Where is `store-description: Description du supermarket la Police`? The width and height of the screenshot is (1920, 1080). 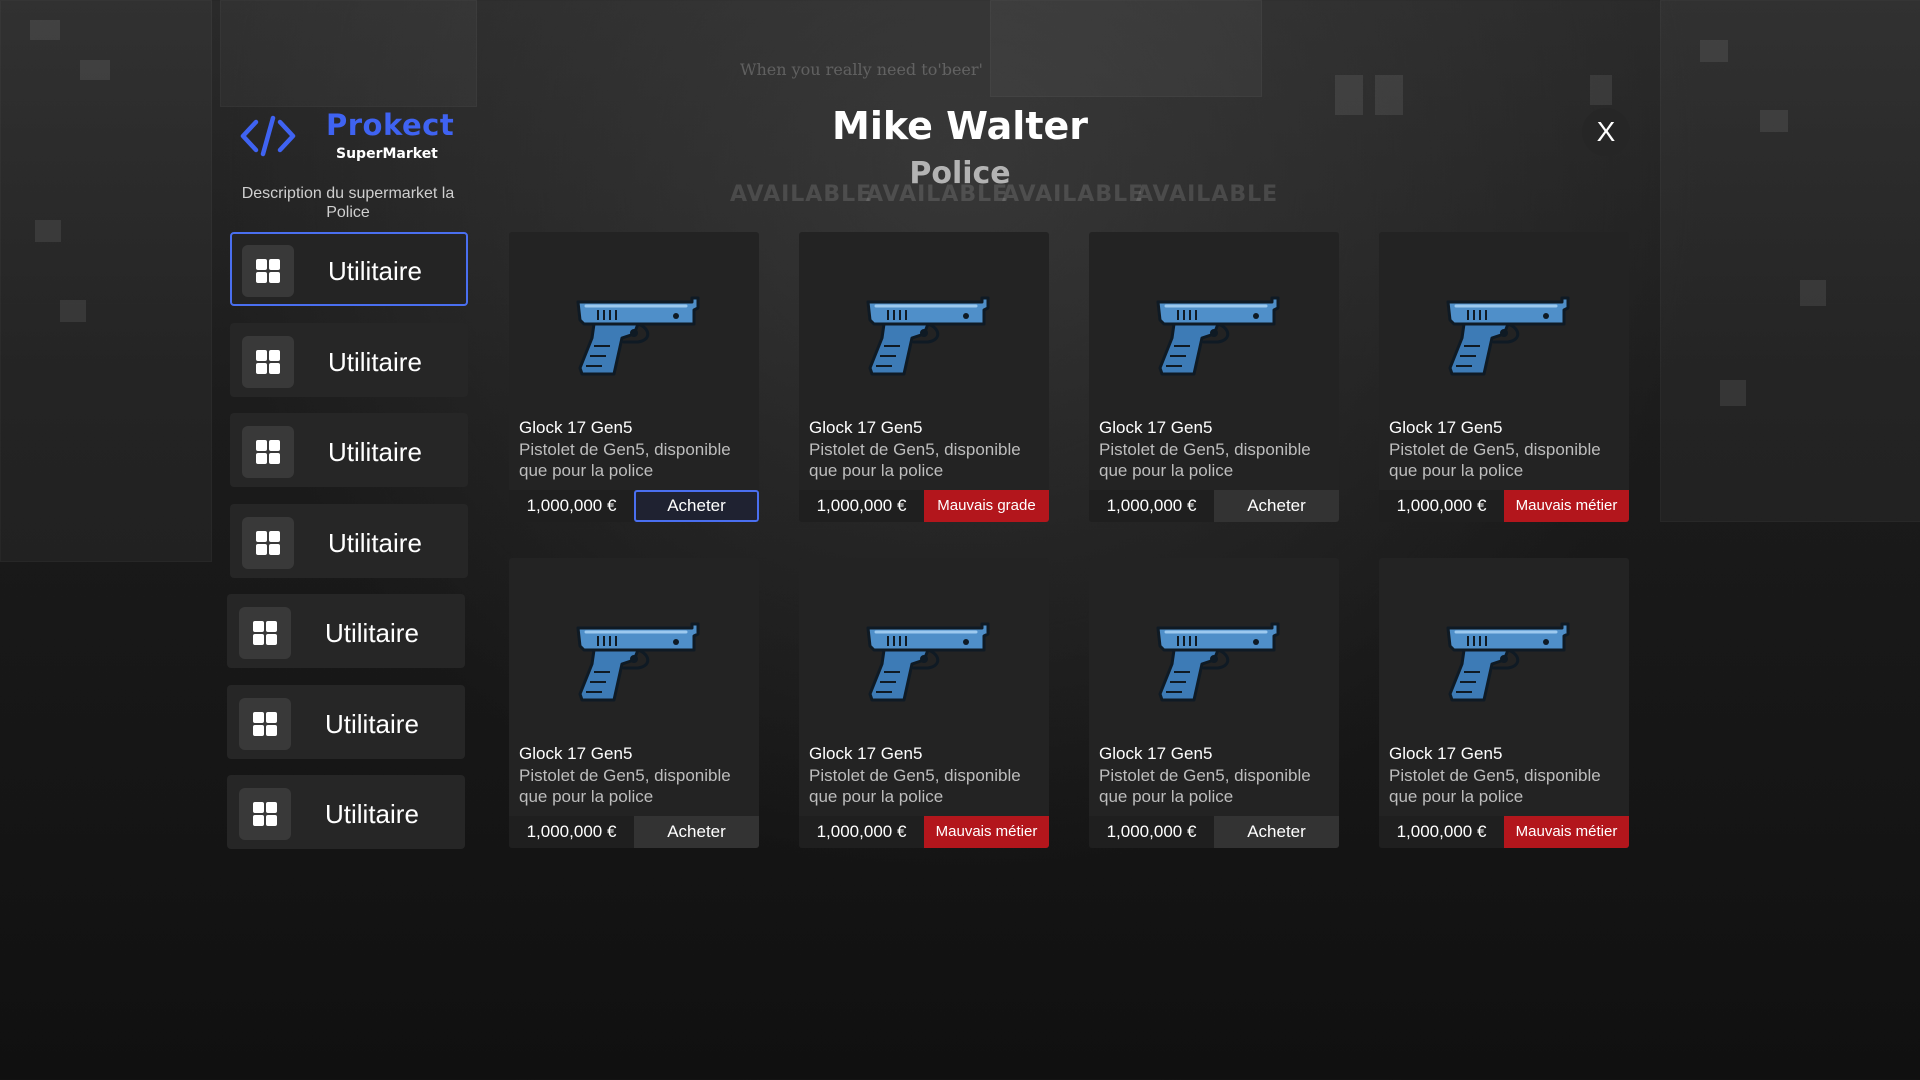
store-description: Description du supermarket la Police is located at coordinates (348, 203).